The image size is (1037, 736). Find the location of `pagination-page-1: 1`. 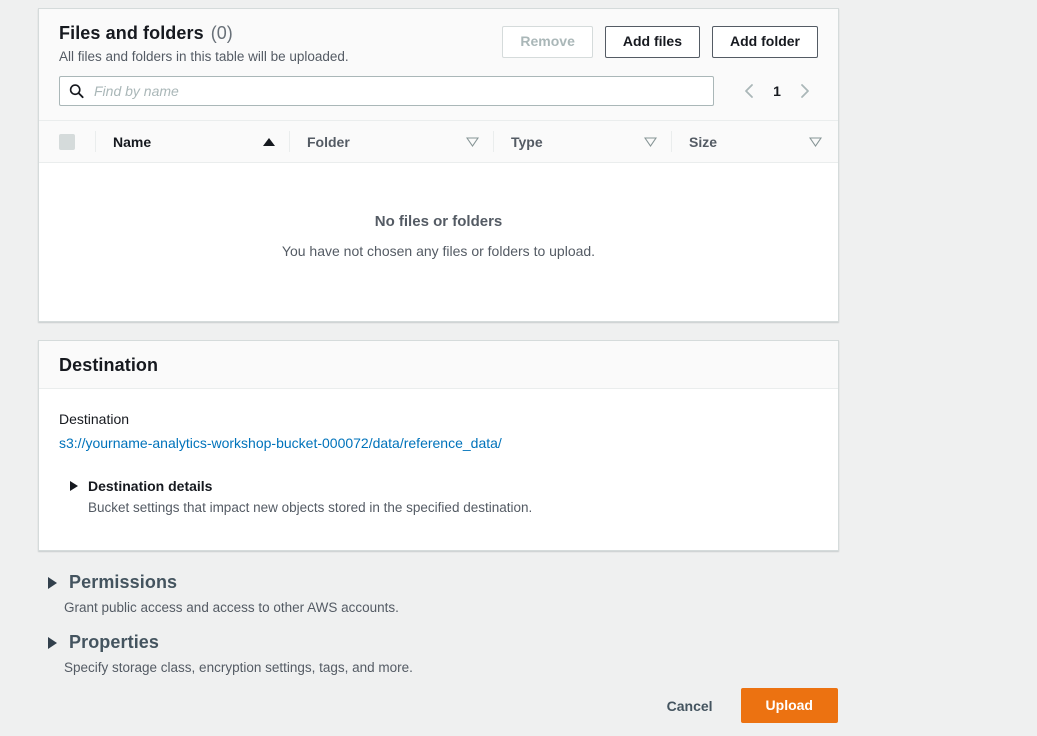

pagination-page-1: 1 is located at coordinates (777, 91).